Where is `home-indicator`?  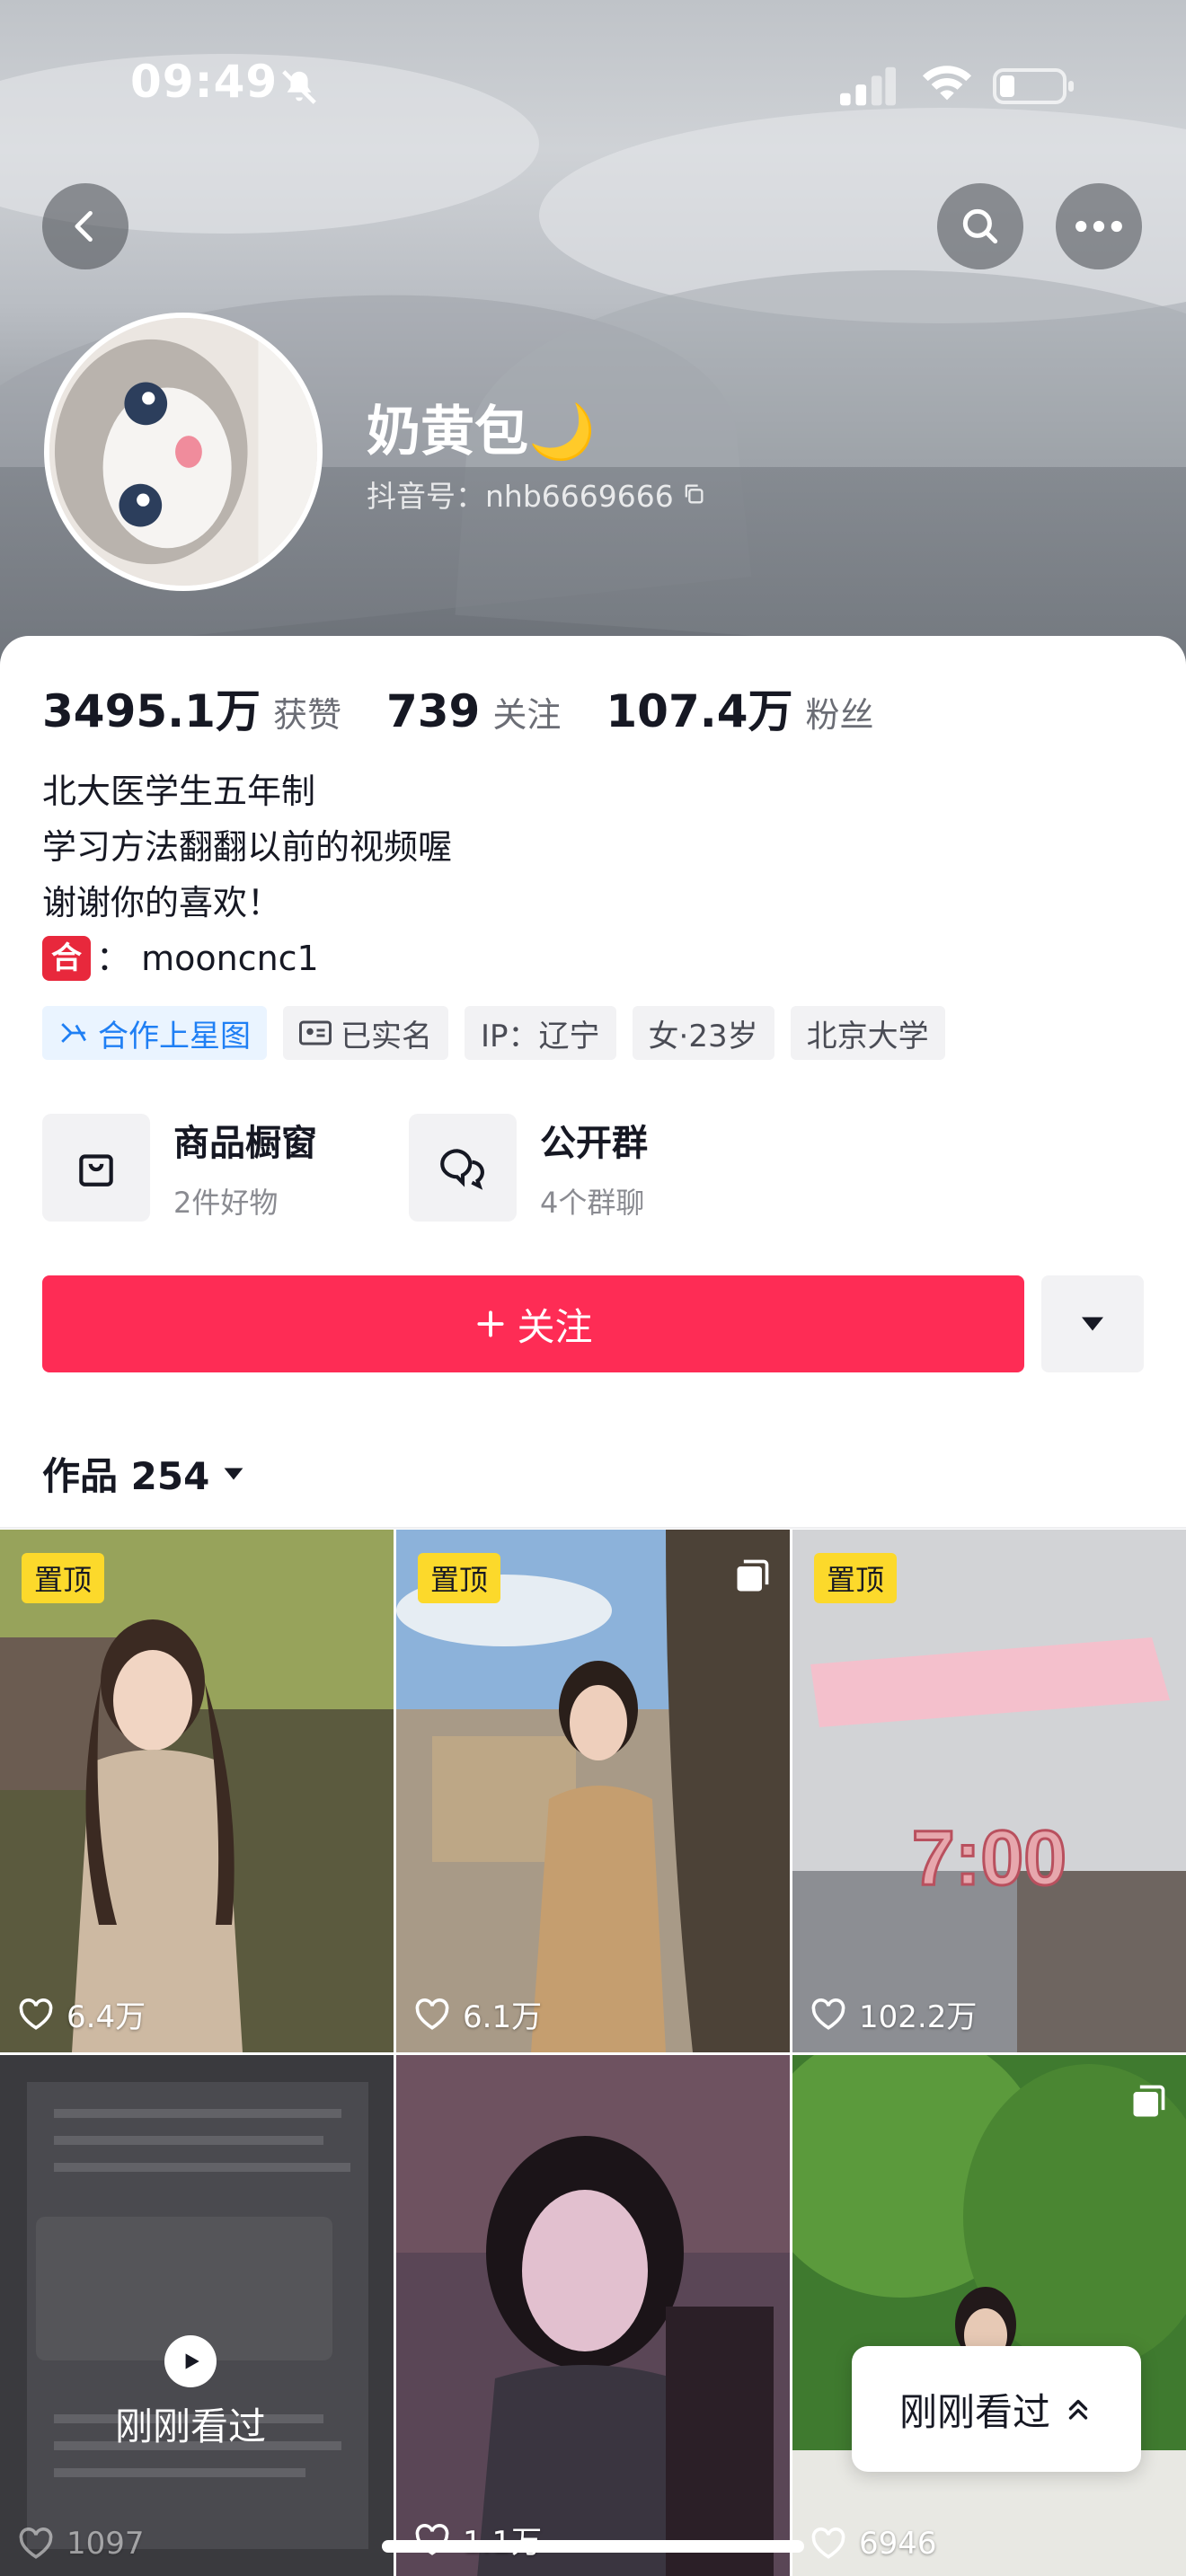 home-indicator is located at coordinates (593, 2546).